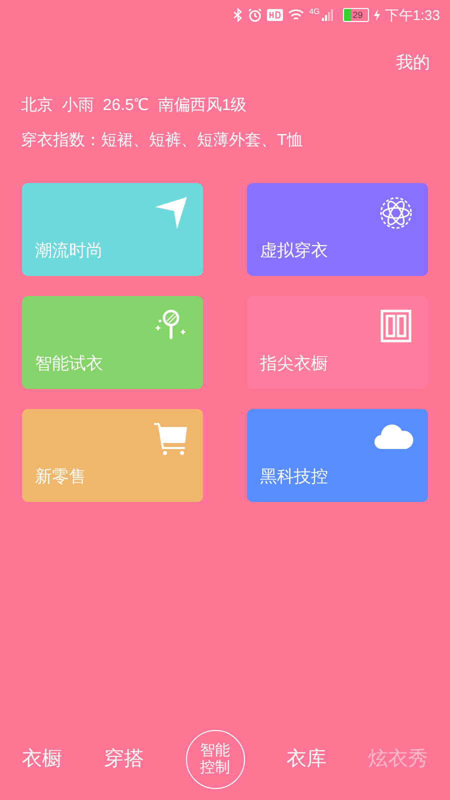 This screenshot has height=800, width=450. I want to click on feature-tile: 指尖衣橱, so click(337, 342).